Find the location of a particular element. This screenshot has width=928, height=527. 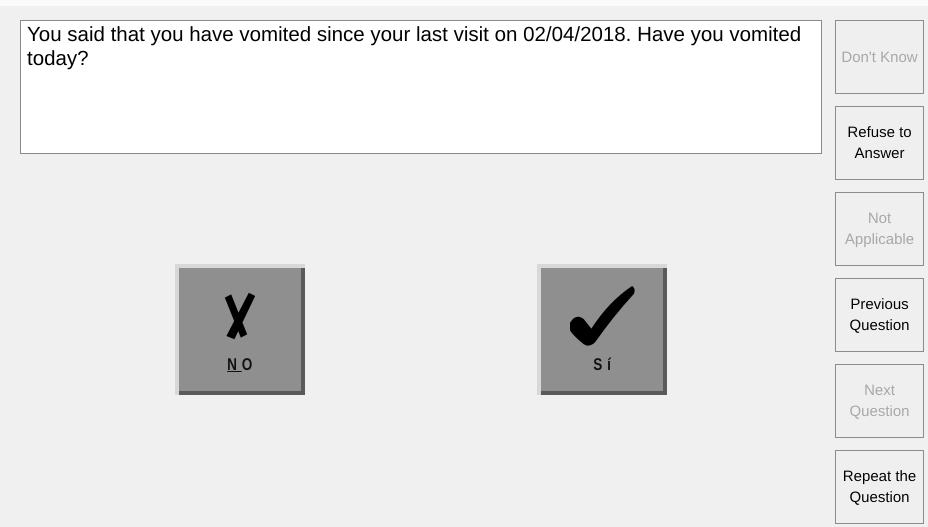

option-button: Refuse to Answer is located at coordinates (879, 143).